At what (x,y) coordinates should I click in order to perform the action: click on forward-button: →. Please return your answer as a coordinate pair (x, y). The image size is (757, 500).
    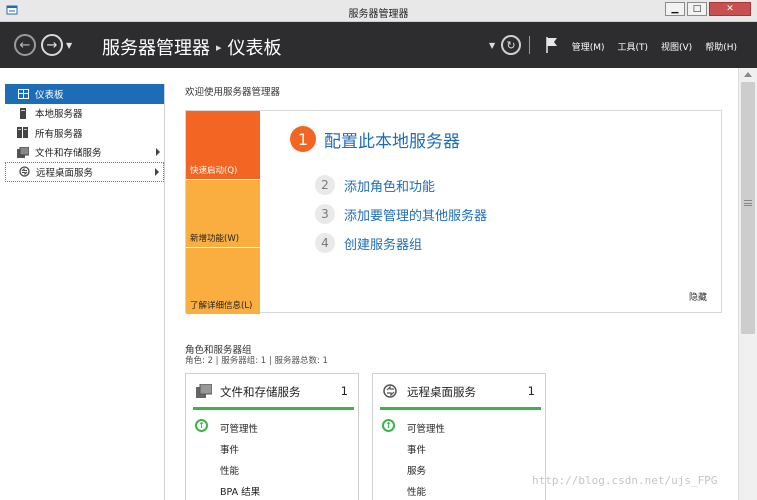
    Looking at the image, I should click on (52, 45).